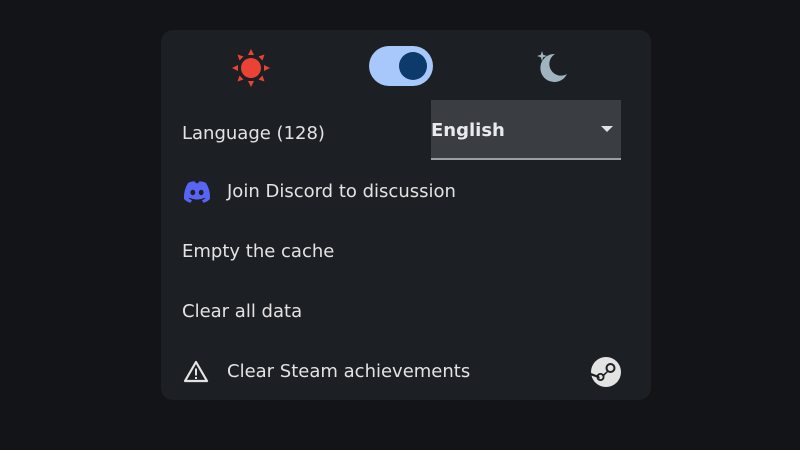 The image size is (800, 450). Describe the element at coordinates (552, 66) in the screenshot. I see `moon-icon` at that location.